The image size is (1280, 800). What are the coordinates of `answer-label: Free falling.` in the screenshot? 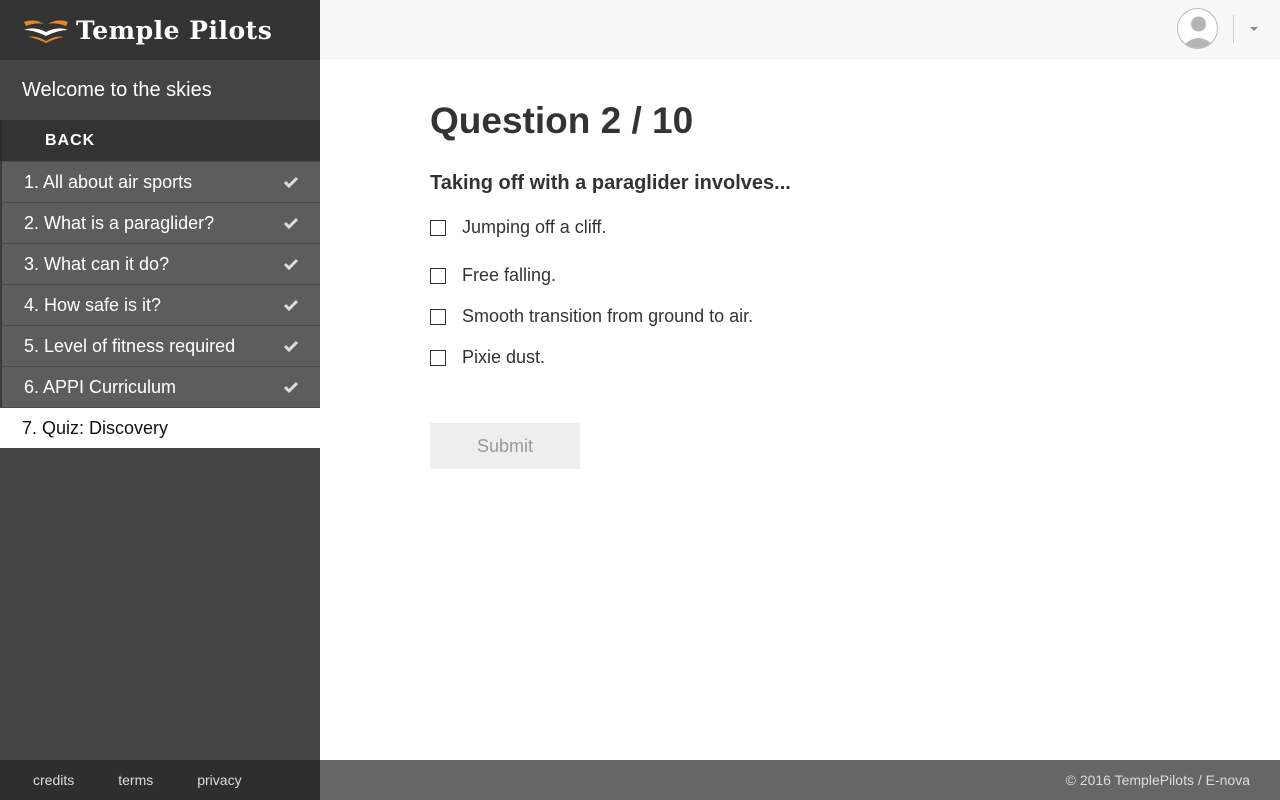 It's located at (509, 275).